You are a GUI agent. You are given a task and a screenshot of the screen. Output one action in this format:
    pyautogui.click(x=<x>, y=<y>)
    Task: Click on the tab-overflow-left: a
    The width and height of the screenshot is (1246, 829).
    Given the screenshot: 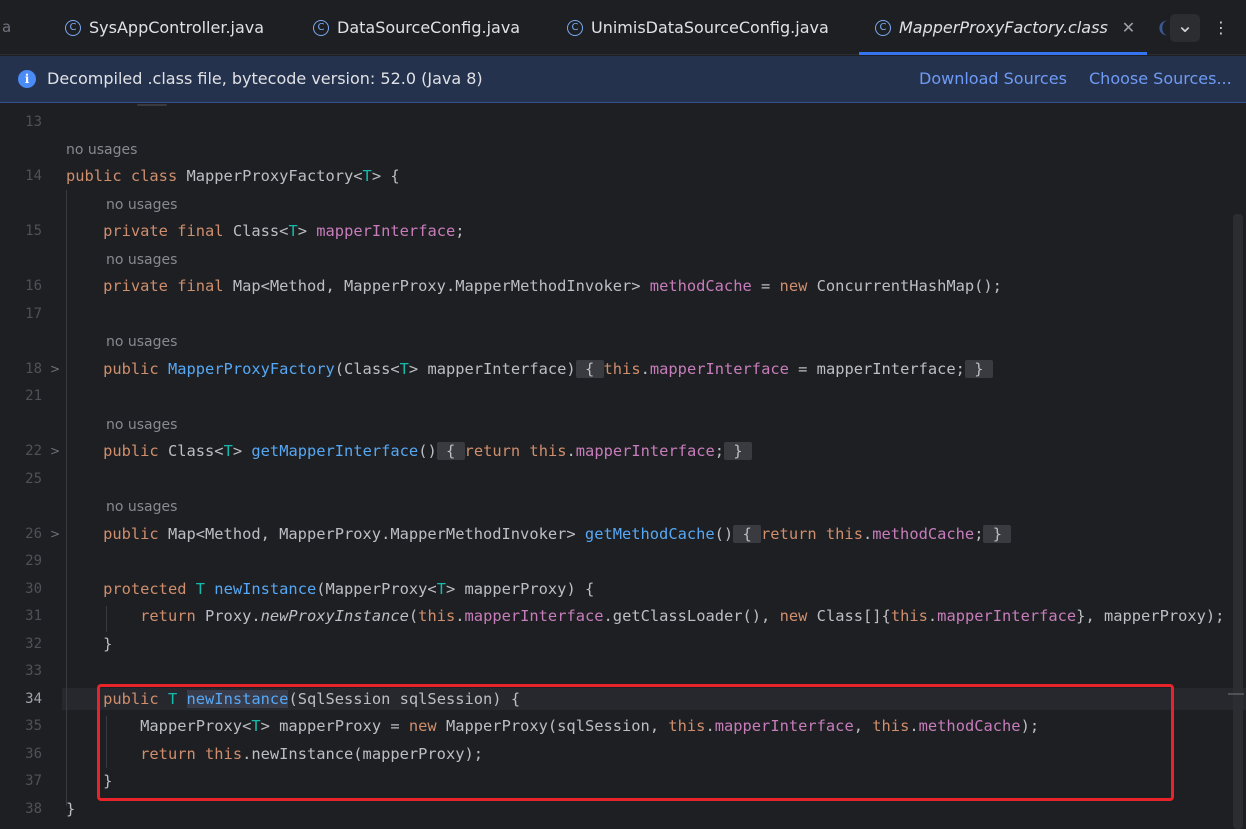 What is the action you would take?
    pyautogui.click(x=6, y=27)
    